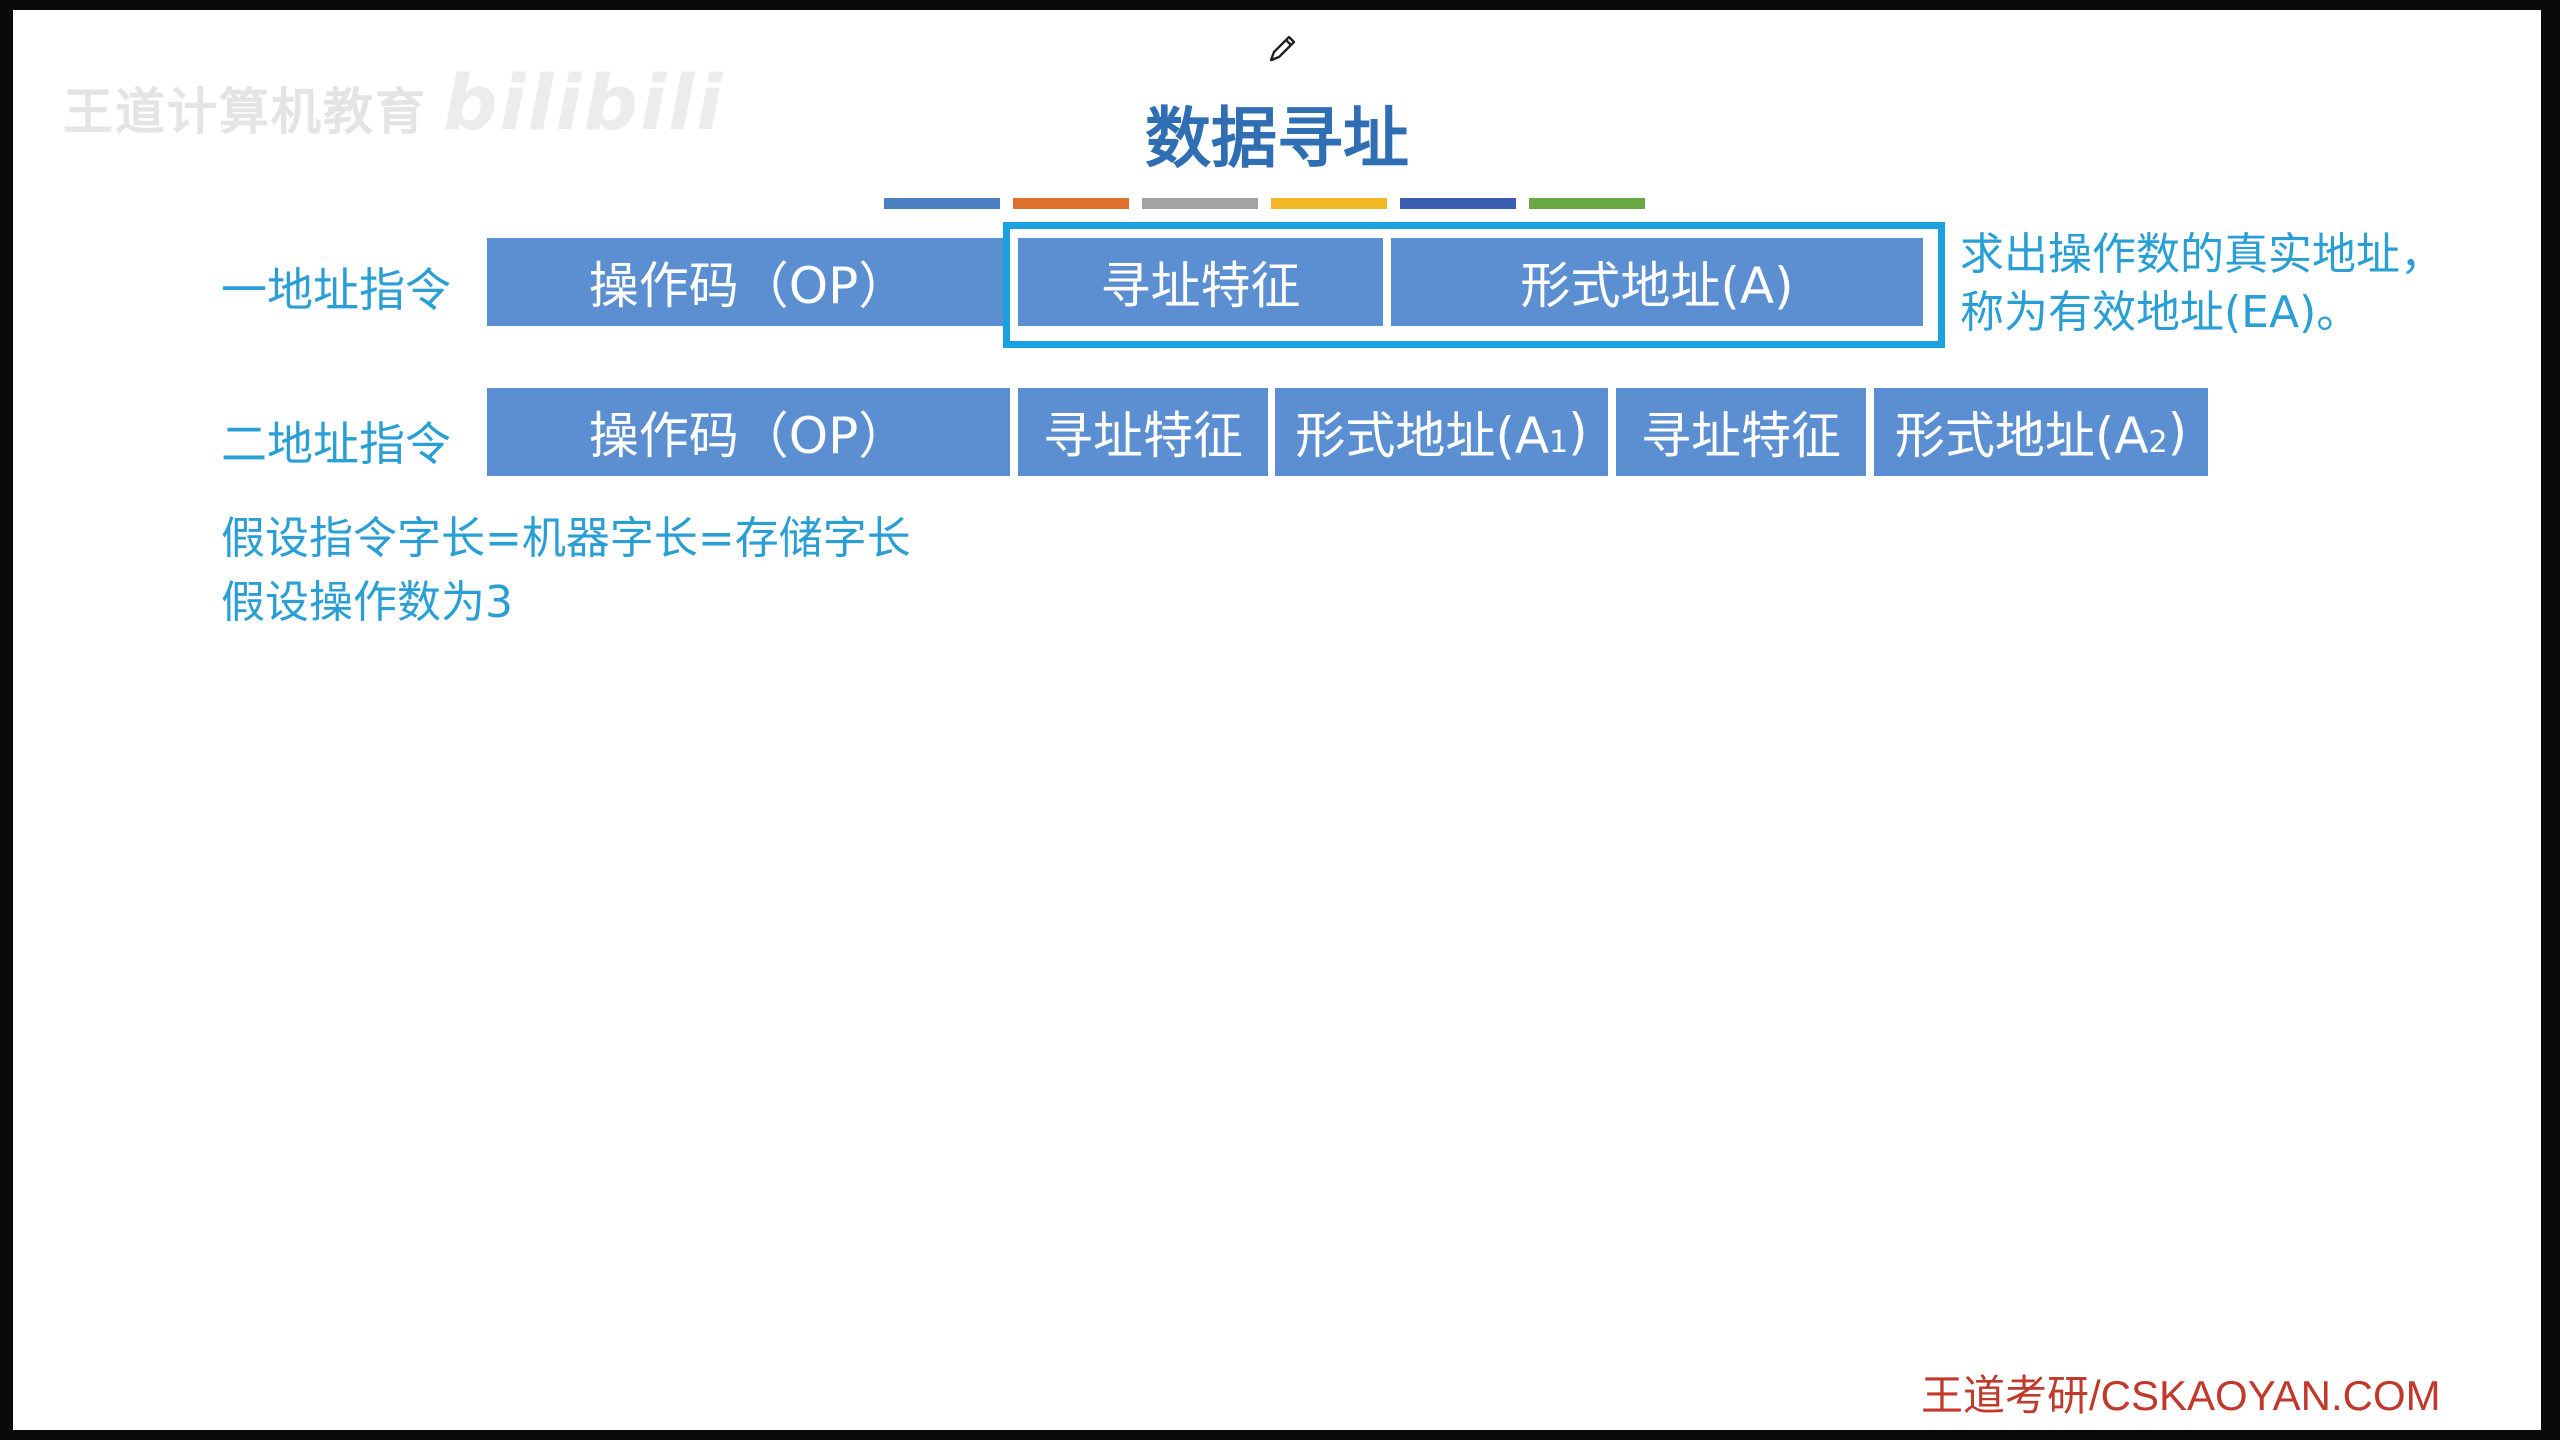 The width and height of the screenshot is (2560, 1440). What do you see at coordinates (2181, 1395) in the screenshot?
I see `footer-brand: 王道考研/CSKAOYAN.COM` at bounding box center [2181, 1395].